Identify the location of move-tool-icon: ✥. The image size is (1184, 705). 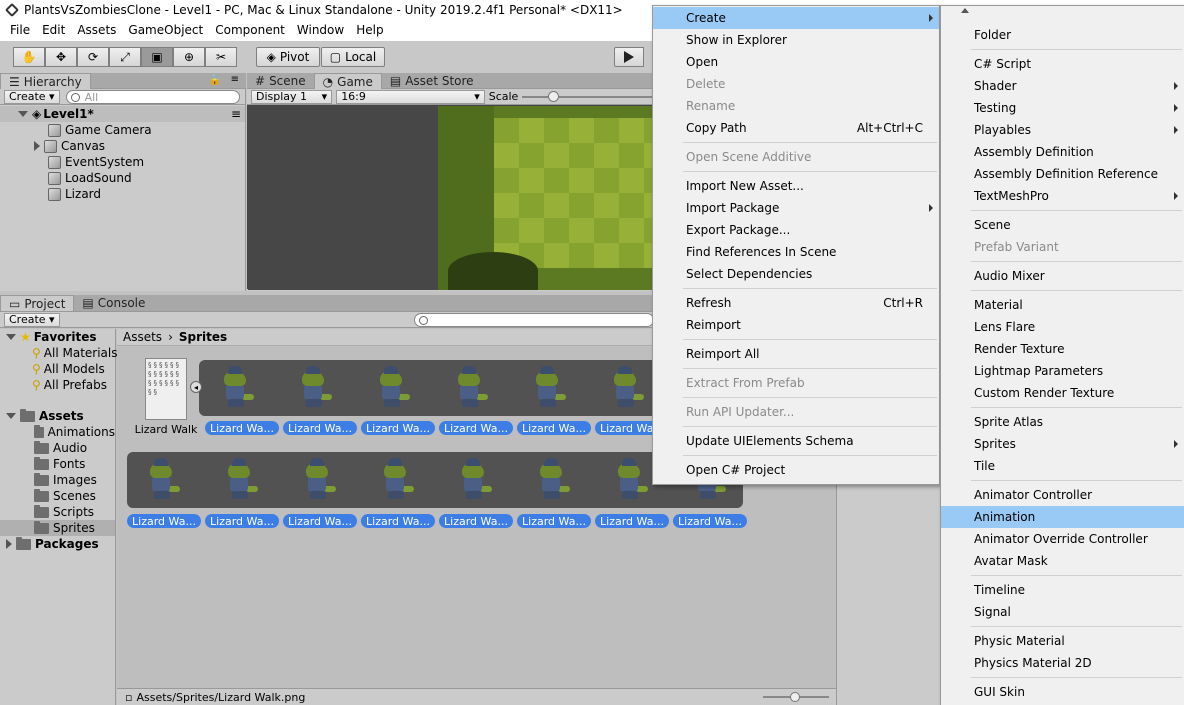
(61, 57).